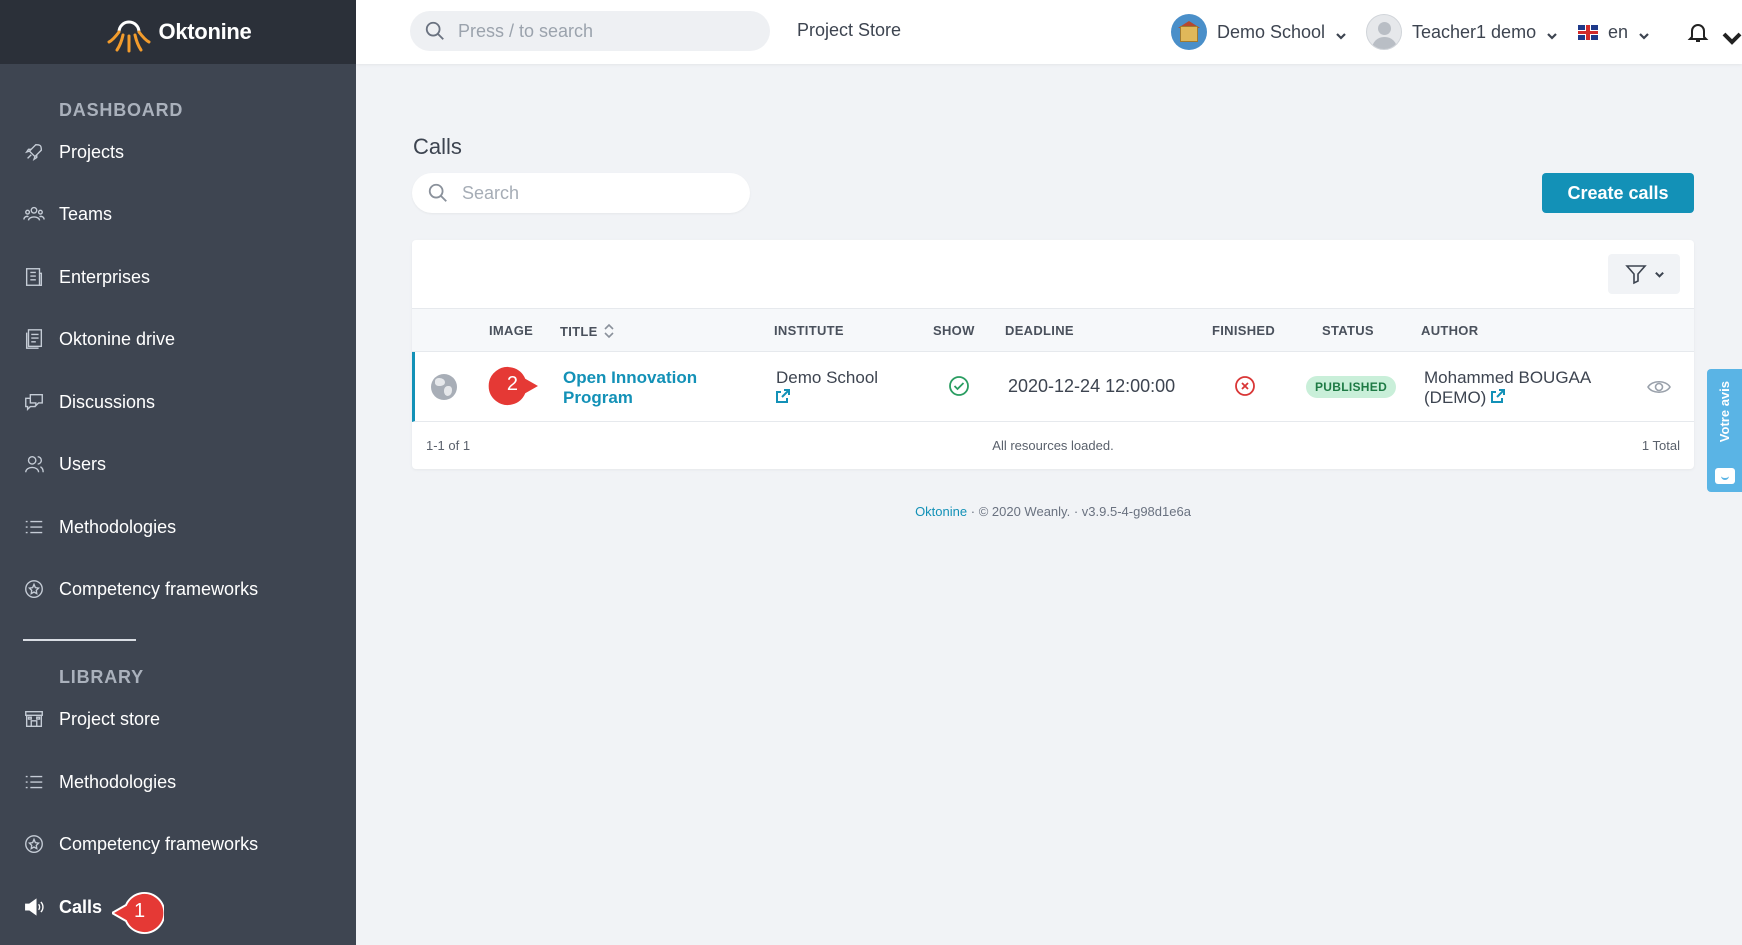 The height and width of the screenshot is (945, 1742). I want to click on callout-number: 2, so click(512, 384).